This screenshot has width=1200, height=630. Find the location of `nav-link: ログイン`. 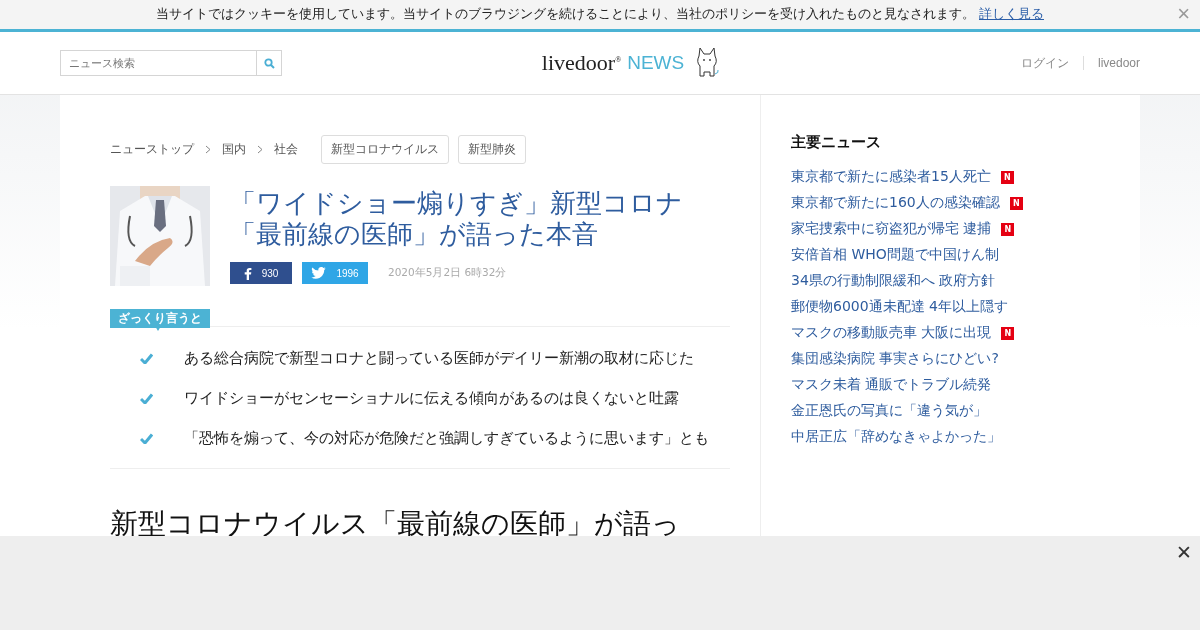

nav-link: ログイン is located at coordinates (1044, 63).